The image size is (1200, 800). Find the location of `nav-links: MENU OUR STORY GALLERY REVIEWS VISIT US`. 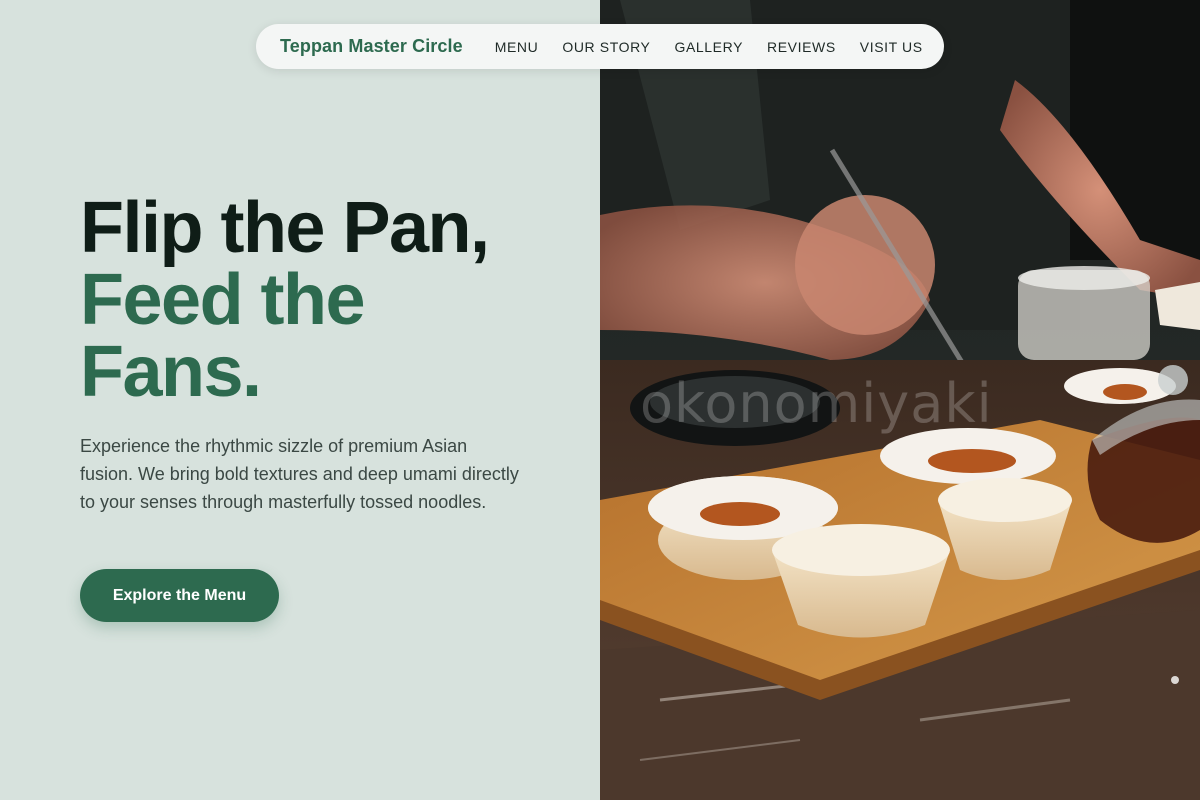

nav-links: MENU OUR STORY GALLERY REVIEWS VISIT US is located at coordinates (709, 47).